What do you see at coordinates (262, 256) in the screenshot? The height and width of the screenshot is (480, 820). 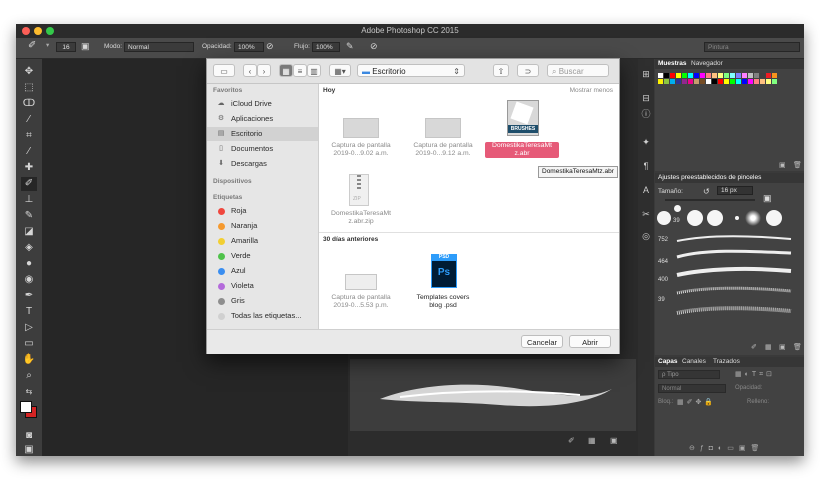 I see `sidebar-item-tag: Verde` at bounding box center [262, 256].